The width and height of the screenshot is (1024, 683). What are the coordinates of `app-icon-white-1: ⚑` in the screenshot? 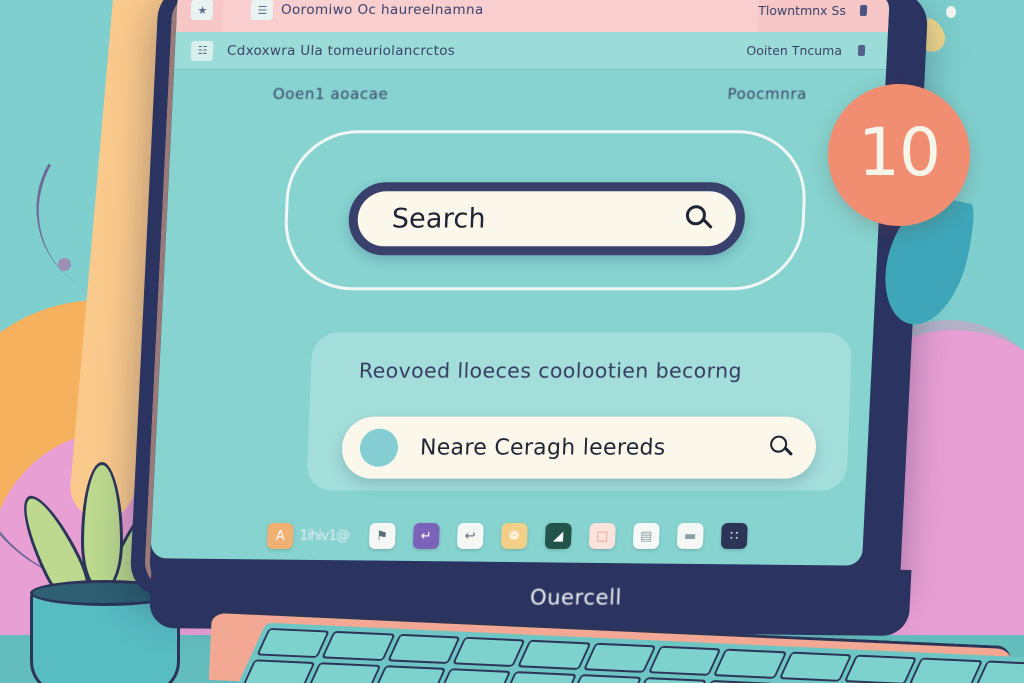 It's located at (382, 535).